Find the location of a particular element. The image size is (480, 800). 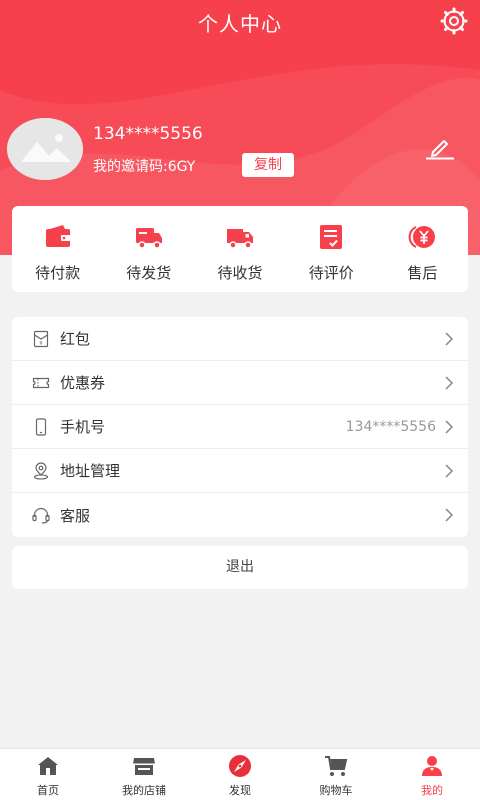

menu-item-red-envelope: ¥ 红包 is located at coordinates (240, 339).